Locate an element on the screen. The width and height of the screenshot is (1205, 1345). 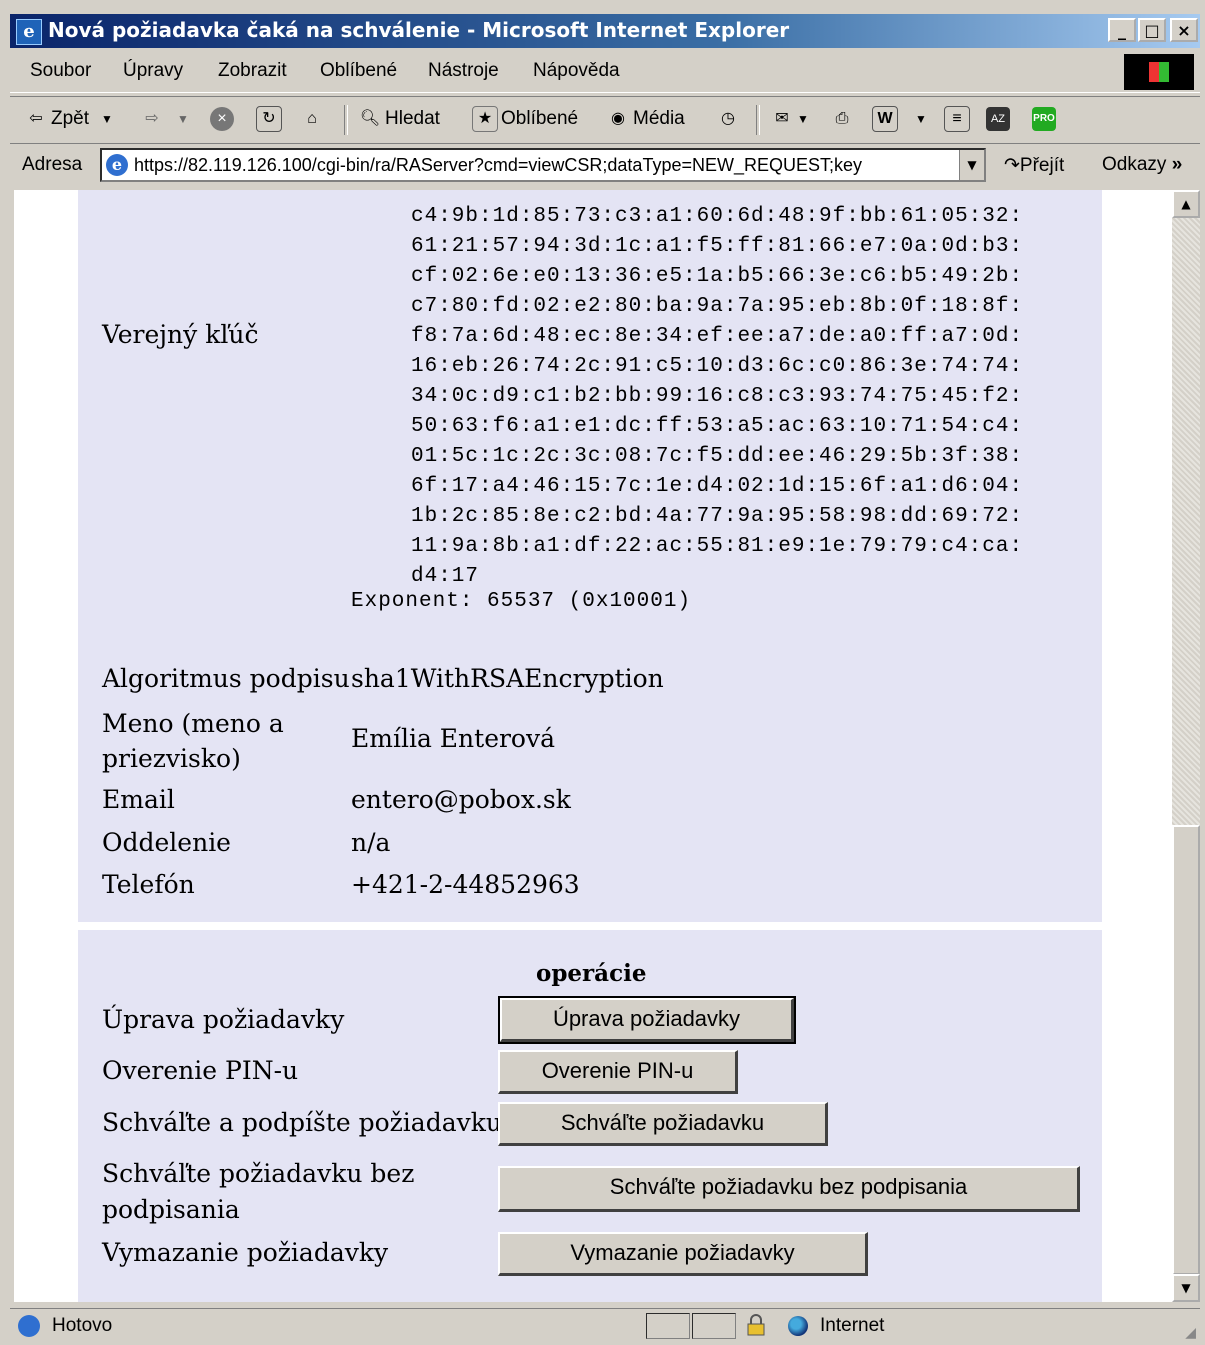
word-icon: W is located at coordinates (885, 119).